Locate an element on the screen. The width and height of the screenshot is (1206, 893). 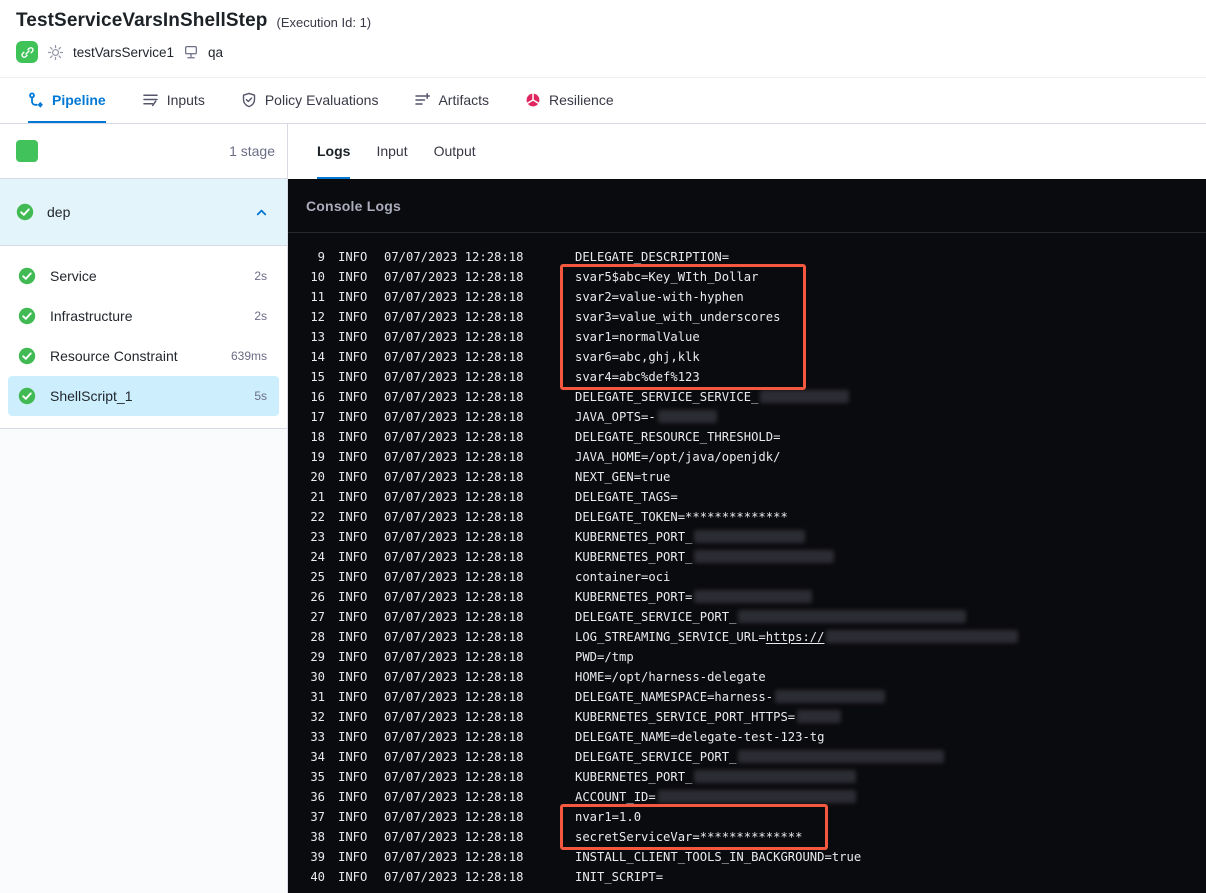
tab-pipeline: Pipeline is located at coordinates (67, 100).